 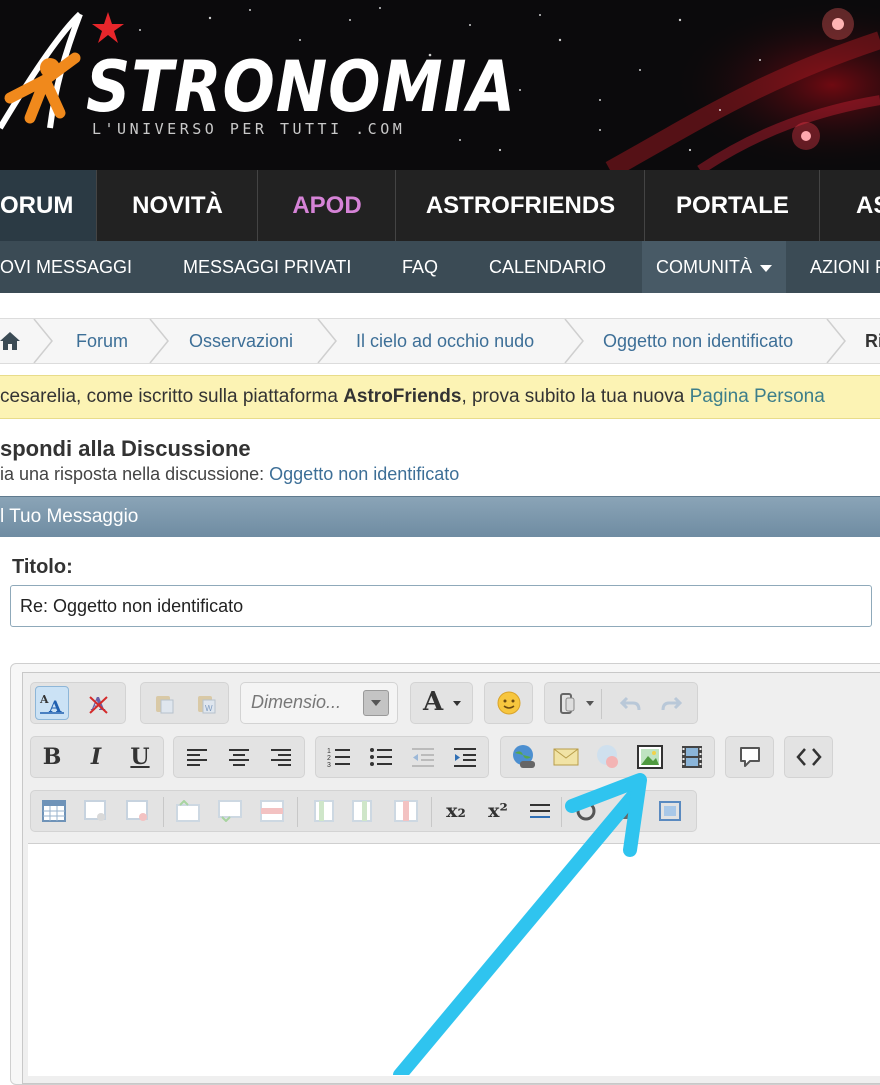 I want to click on redo-icon, so click(x=672, y=703).